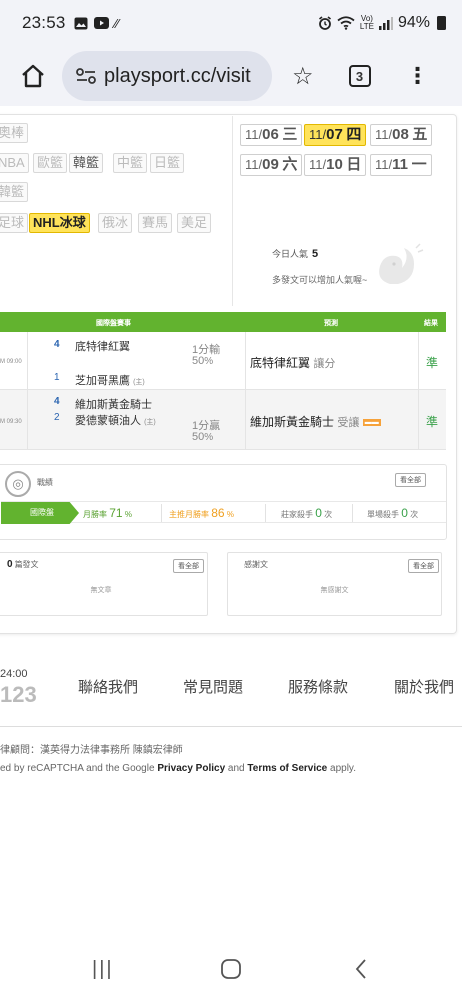 This screenshot has height=1000, width=462. What do you see at coordinates (14, 674) in the screenshot?
I see `footer-time: 24:00` at bounding box center [14, 674].